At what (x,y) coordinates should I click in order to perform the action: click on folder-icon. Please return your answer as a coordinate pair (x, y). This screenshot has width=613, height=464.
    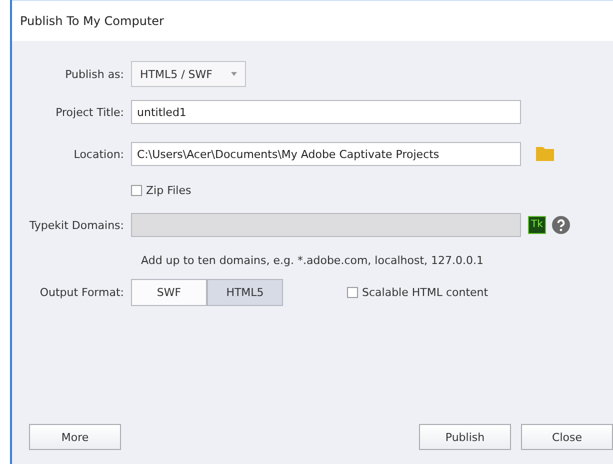
    Looking at the image, I should click on (545, 154).